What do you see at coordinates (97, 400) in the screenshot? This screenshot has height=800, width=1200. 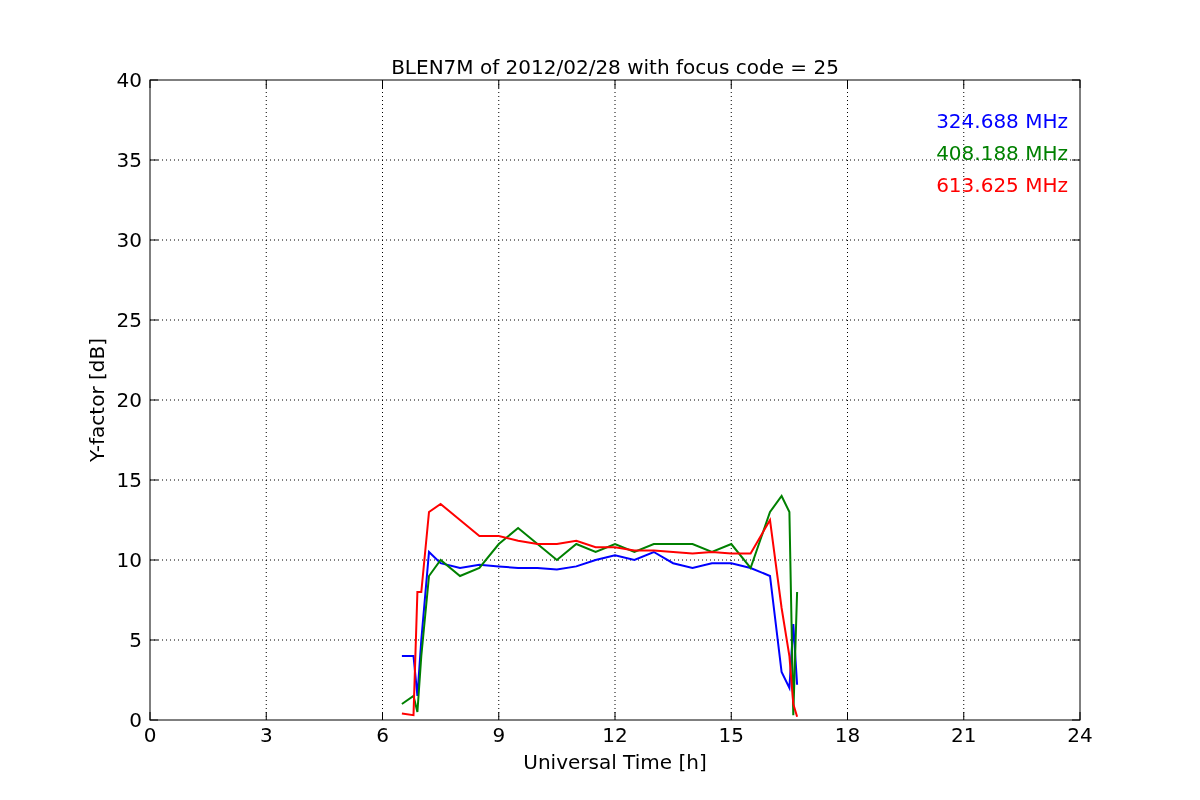 I see `y-axis-label: Y-factor [dB]` at bounding box center [97, 400].